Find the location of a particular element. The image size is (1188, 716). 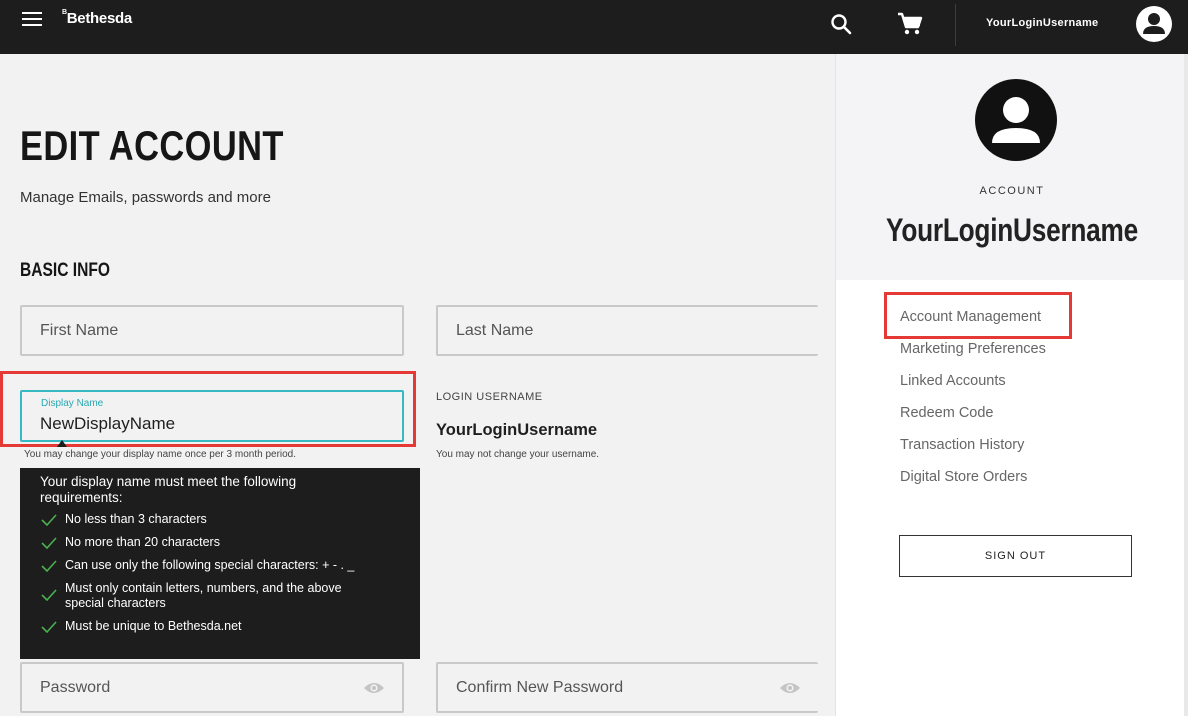

page-title: EDIT ACCOUNT is located at coordinates (152, 145).